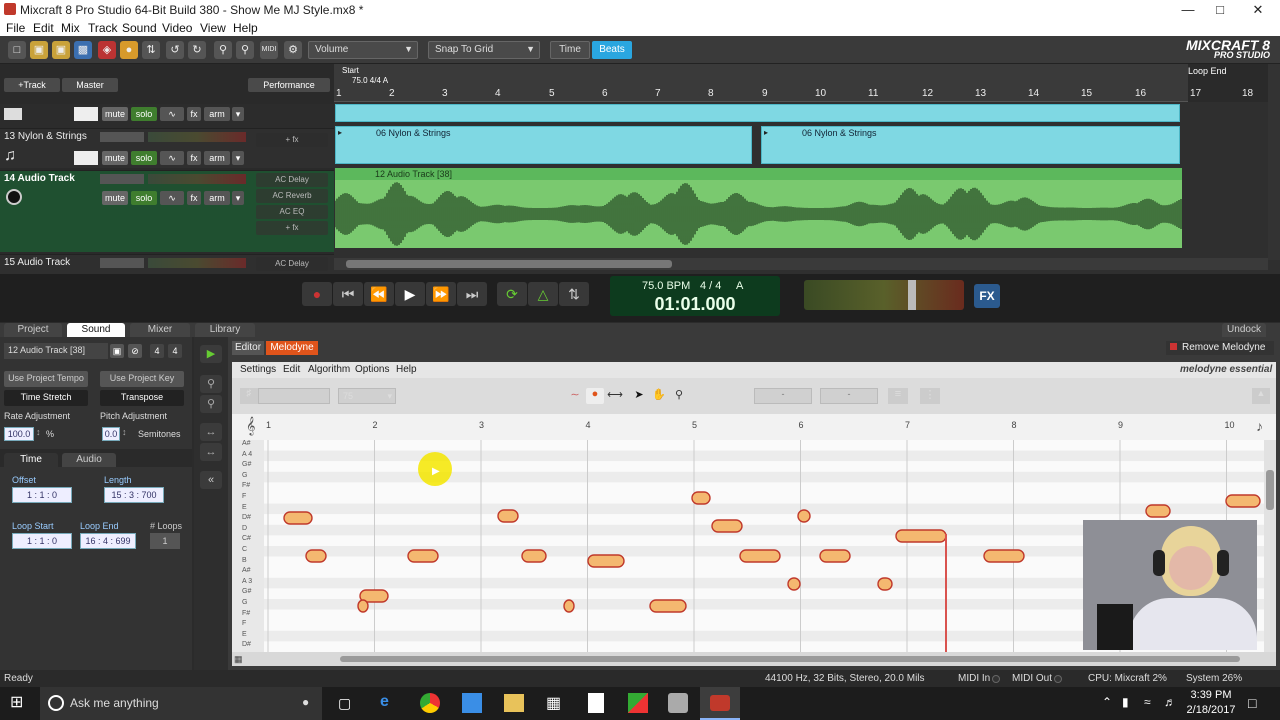 This screenshot has height=720, width=1280. I want to click on chrome-icon, so click(430, 703).